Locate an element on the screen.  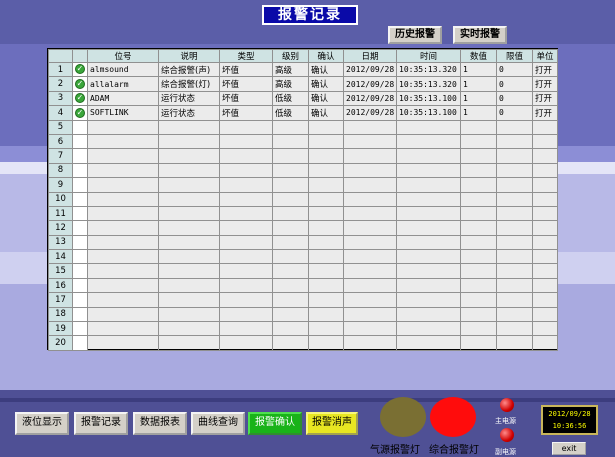
row-number: 13 is located at coordinates (60, 242).